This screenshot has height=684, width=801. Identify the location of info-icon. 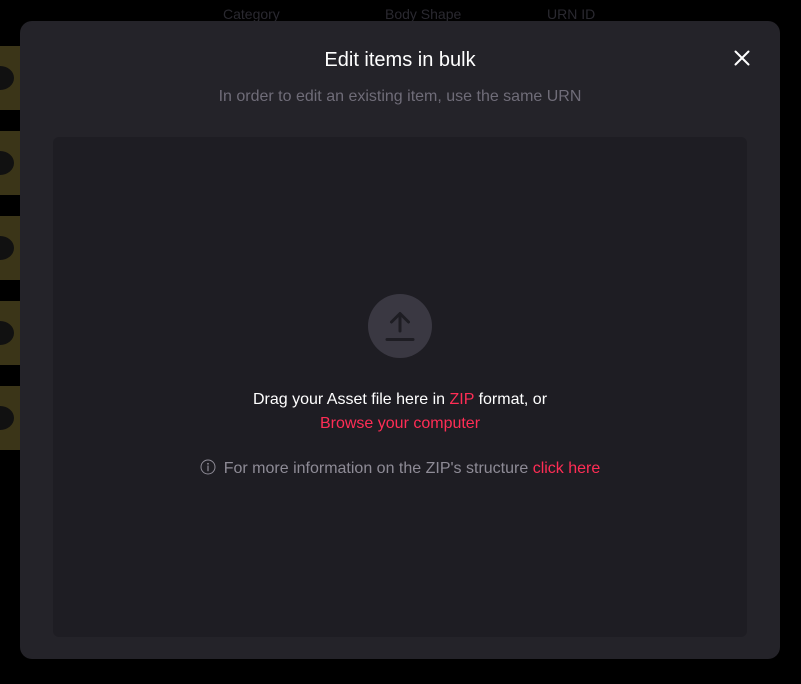
(208, 467).